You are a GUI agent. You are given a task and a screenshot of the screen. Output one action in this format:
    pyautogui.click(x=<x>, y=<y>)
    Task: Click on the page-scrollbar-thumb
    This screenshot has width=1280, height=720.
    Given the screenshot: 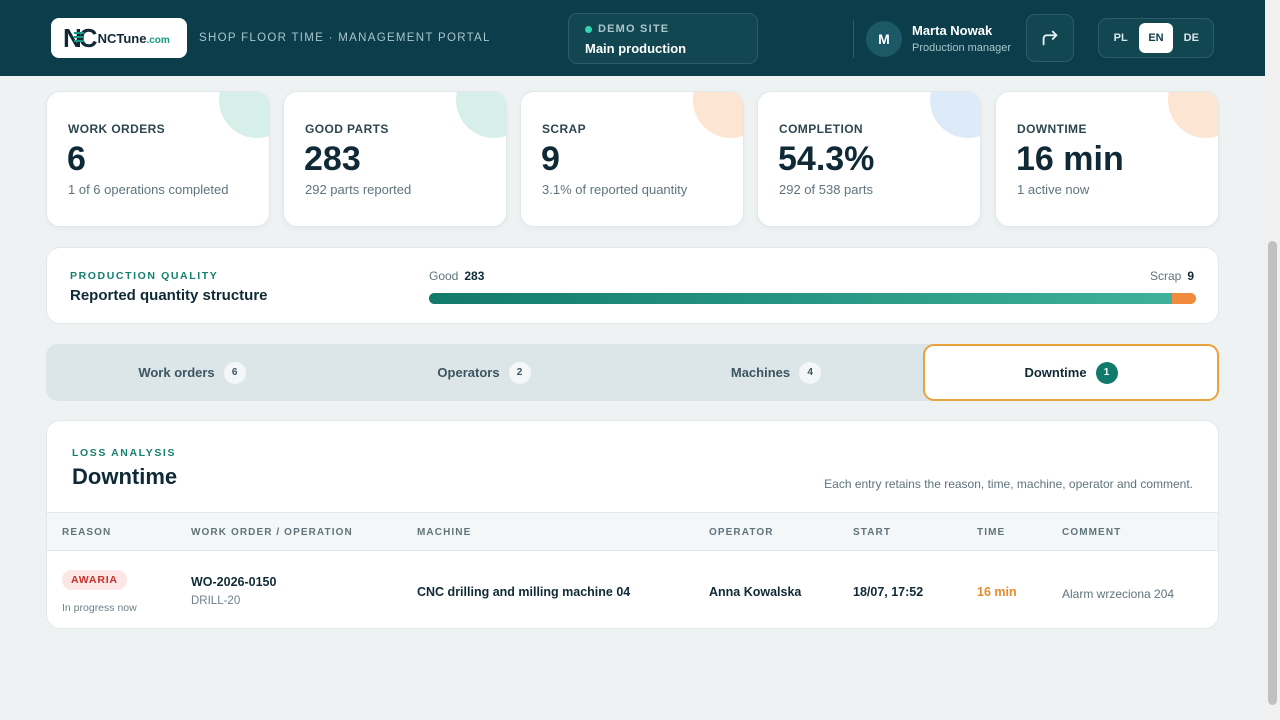 What is the action you would take?
    pyautogui.click(x=1272, y=473)
    